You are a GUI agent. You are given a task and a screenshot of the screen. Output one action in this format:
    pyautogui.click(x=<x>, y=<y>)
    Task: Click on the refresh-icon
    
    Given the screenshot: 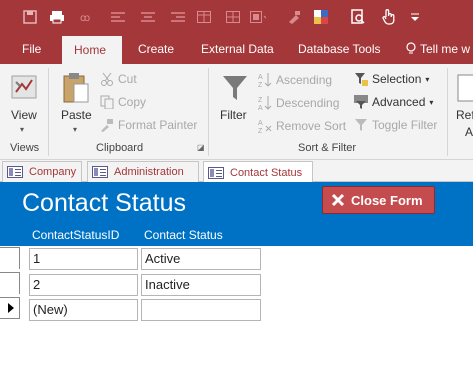 What is the action you would take?
    pyautogui.click(x=465, y=88)
    